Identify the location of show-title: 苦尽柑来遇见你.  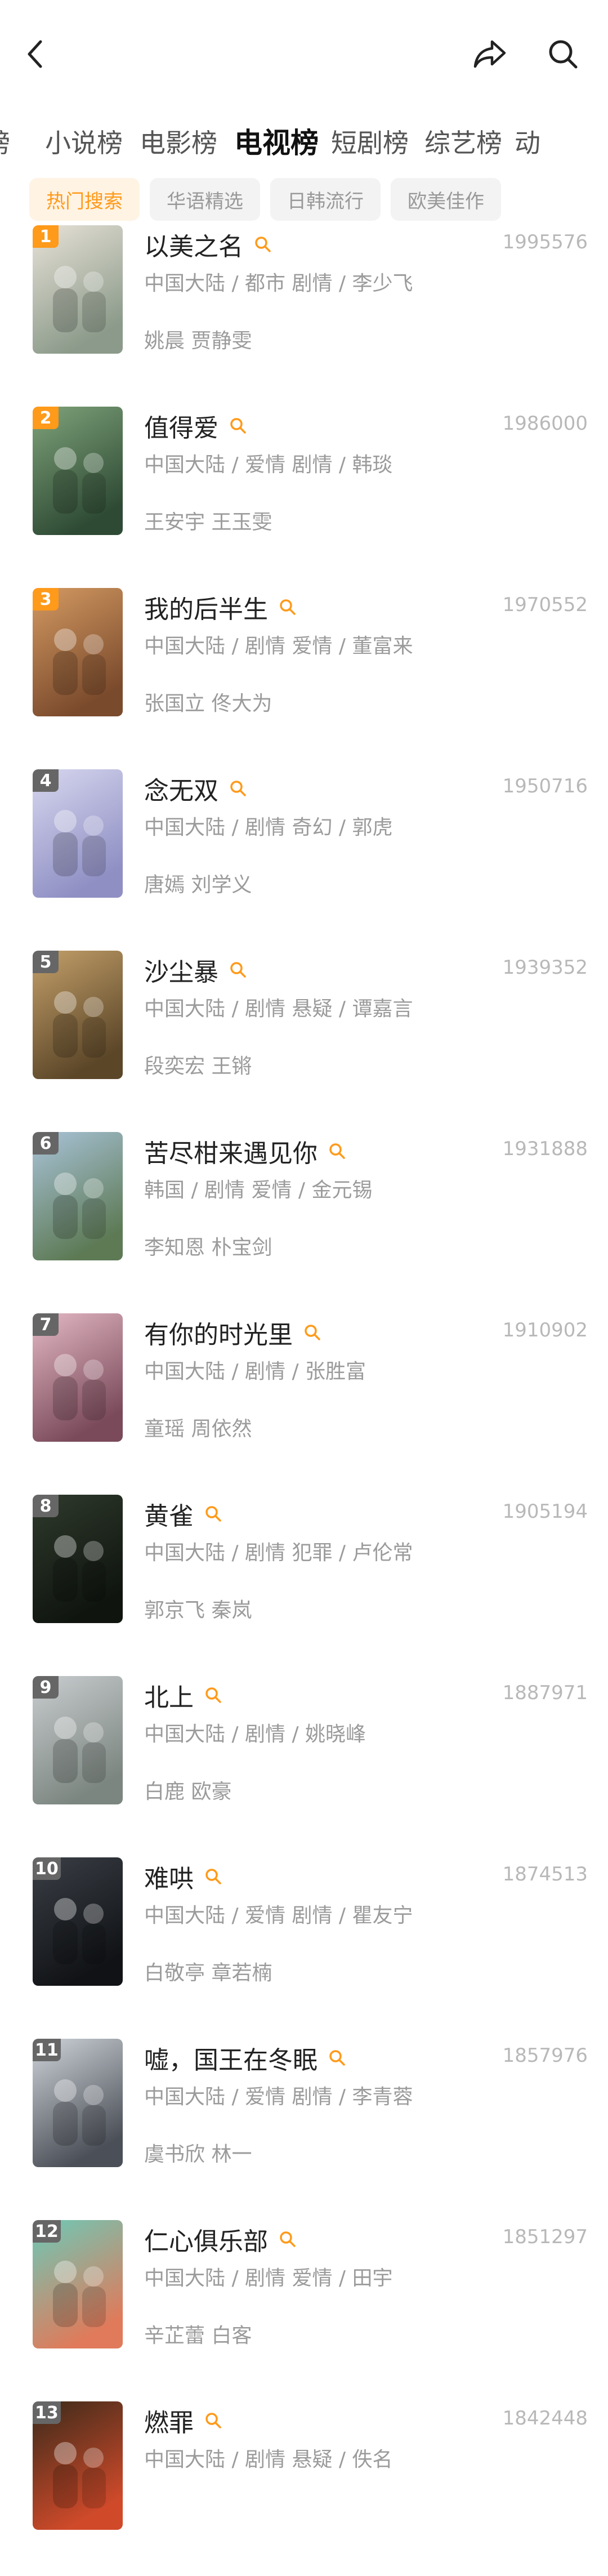
(231, 1151).